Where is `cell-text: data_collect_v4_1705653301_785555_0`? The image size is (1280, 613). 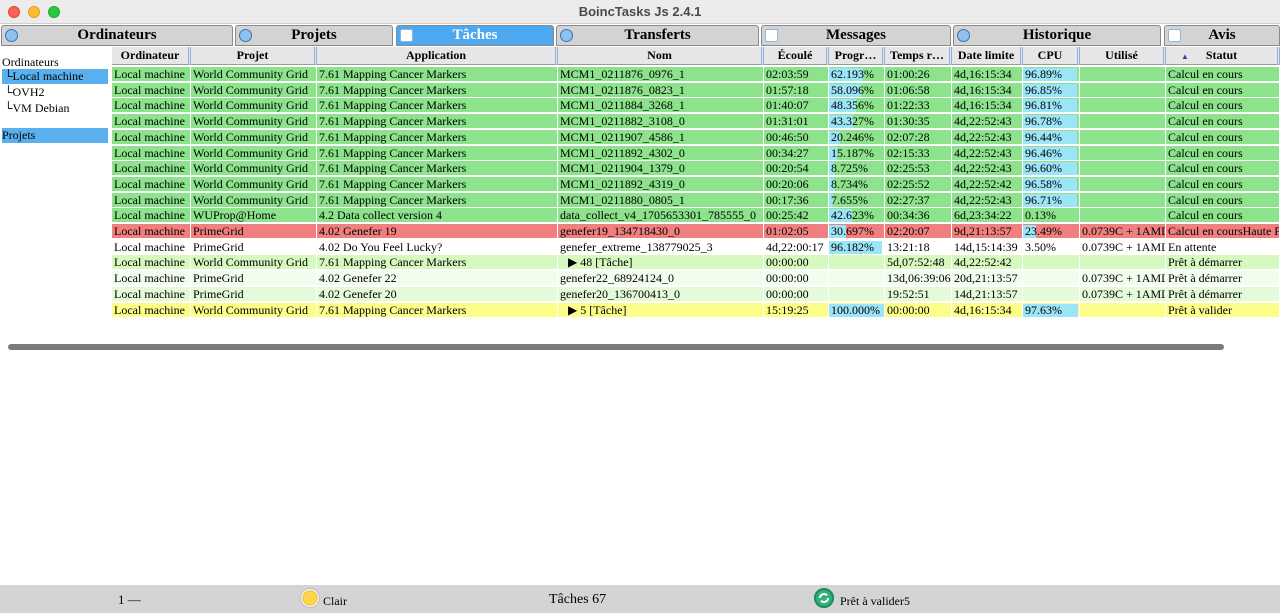
cell-text: data_collect_v4_1705653301_785555_0 is located at coordinates (658, 215).